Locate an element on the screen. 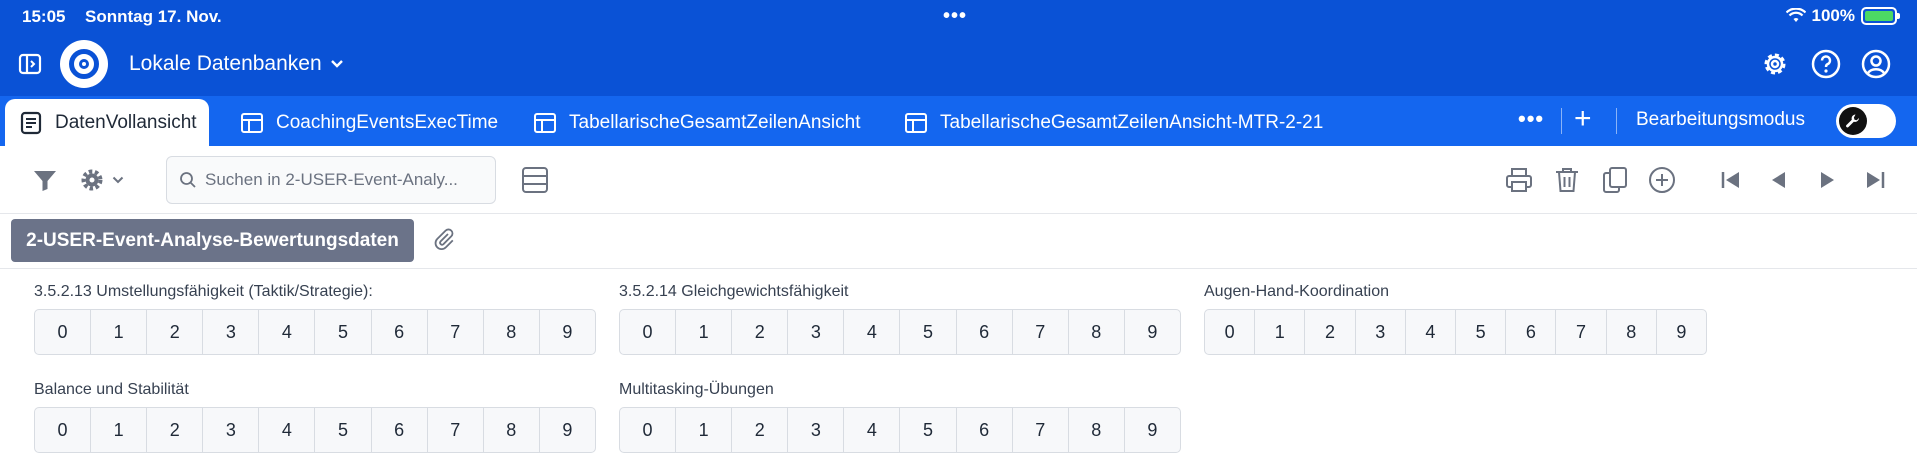  tab-tabellarischegesamtzeilenansicht: TabellarischeGesamtZeilenAnsicht is located at coordinates (696, 122).